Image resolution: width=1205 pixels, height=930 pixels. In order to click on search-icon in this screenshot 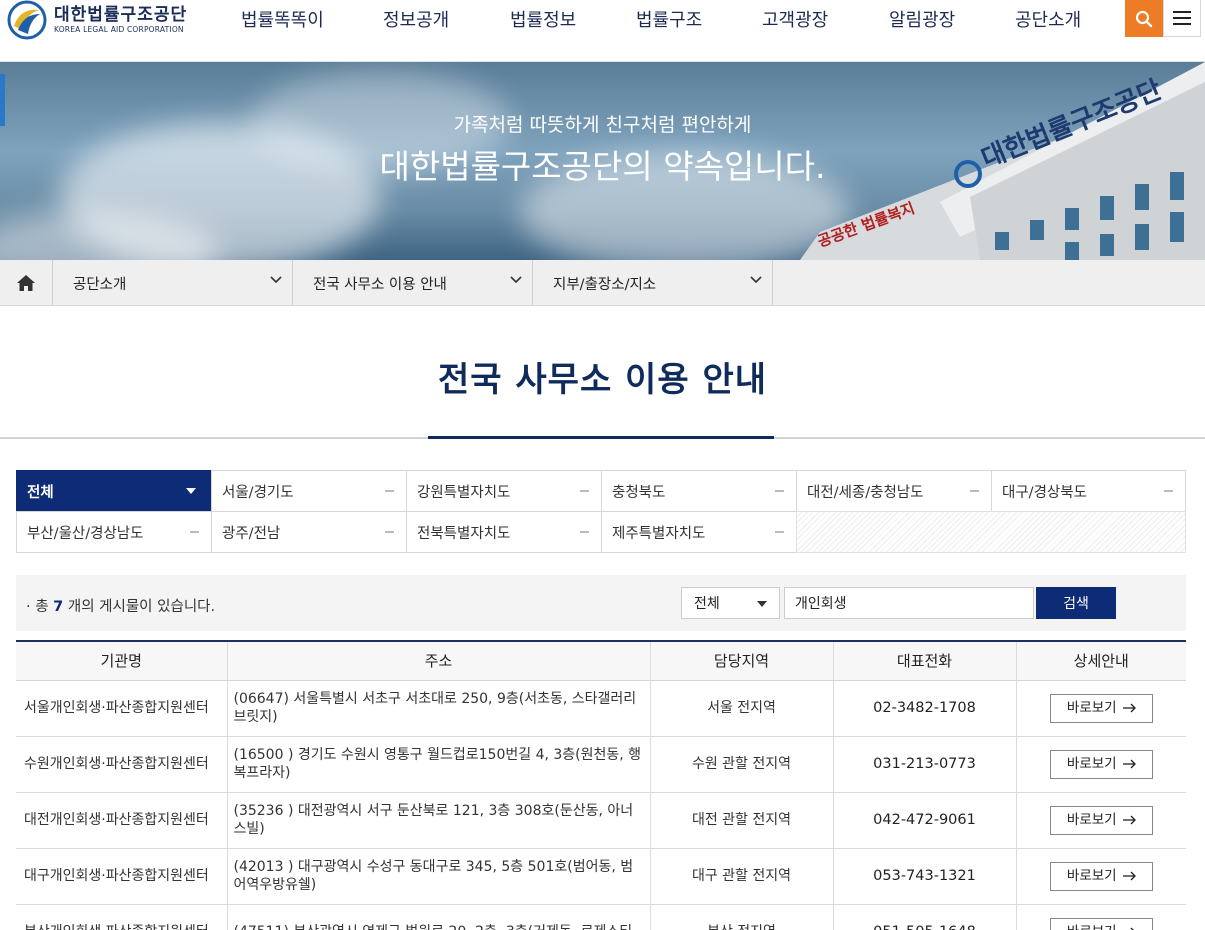, I will do `click(1144, 18)`.